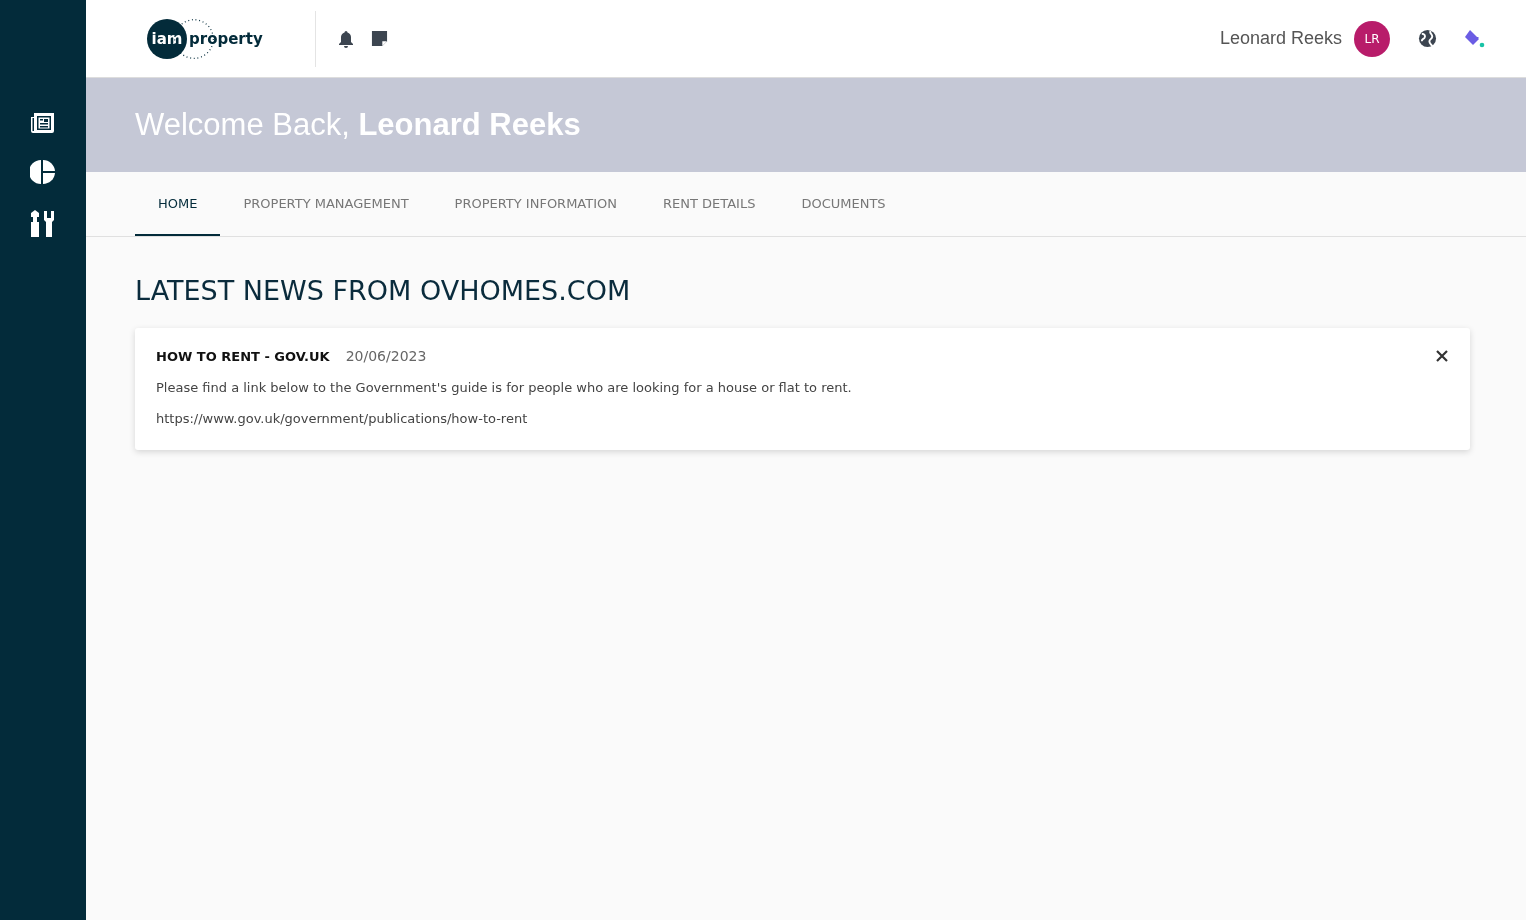 The width and height of the screenshot is (1526, 920). What do you see at coordinates (178, 204) in the screenshot?
I see `tab: HOME` at bounding box center [178, 204].